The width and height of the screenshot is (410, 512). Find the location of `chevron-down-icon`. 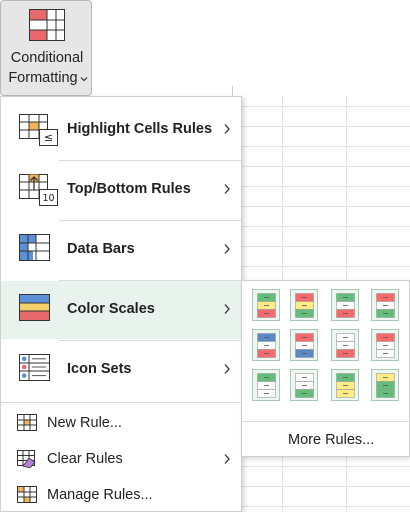

chevron-down-icon is located at coordinates (84, 79).